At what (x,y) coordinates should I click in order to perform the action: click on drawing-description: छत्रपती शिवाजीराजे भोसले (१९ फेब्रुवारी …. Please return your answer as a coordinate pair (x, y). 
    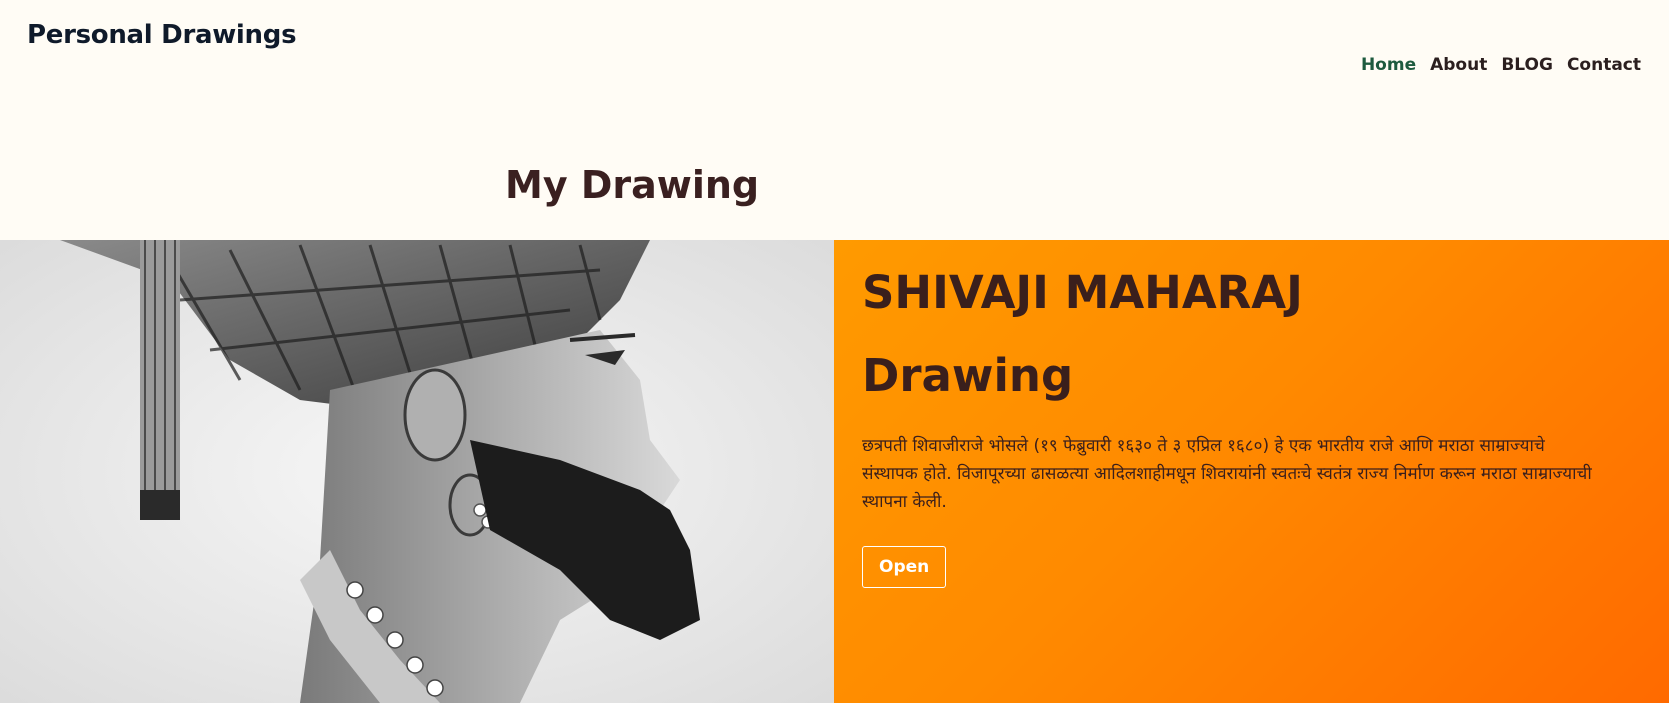
    Looking at the image, I should click on (1227, 474).